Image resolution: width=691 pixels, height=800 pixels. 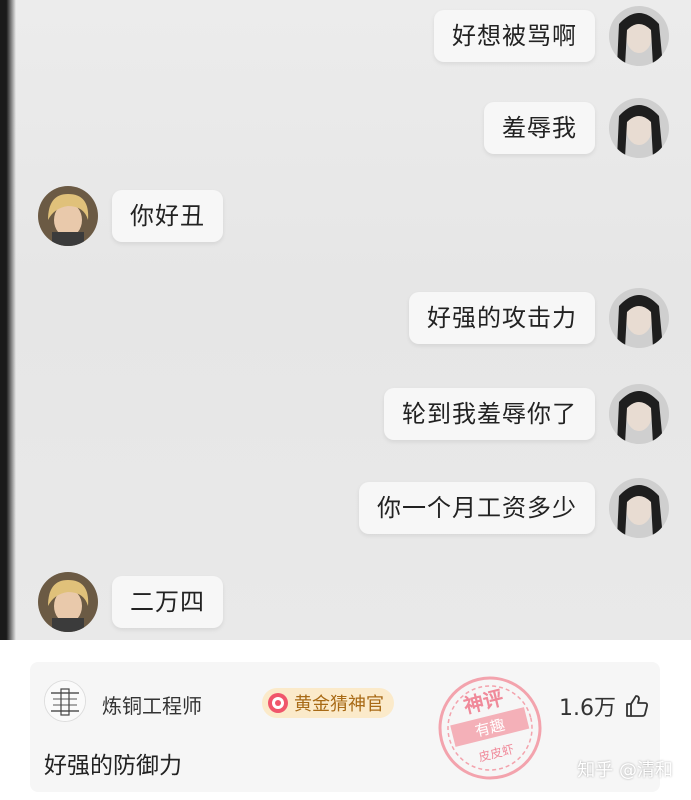 I want to click on chat-message-left: 你好丑, so click(x=130, y=216).